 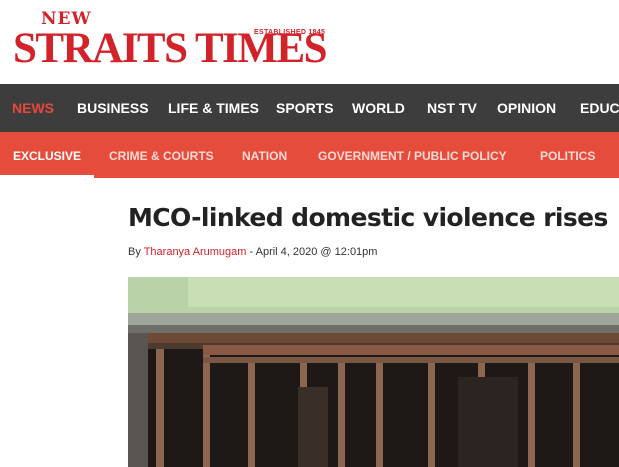 What do you see at coordinates (47, 176) in the screenshot?
I see `active-tab-indicator` at bounding box center [47, 176].